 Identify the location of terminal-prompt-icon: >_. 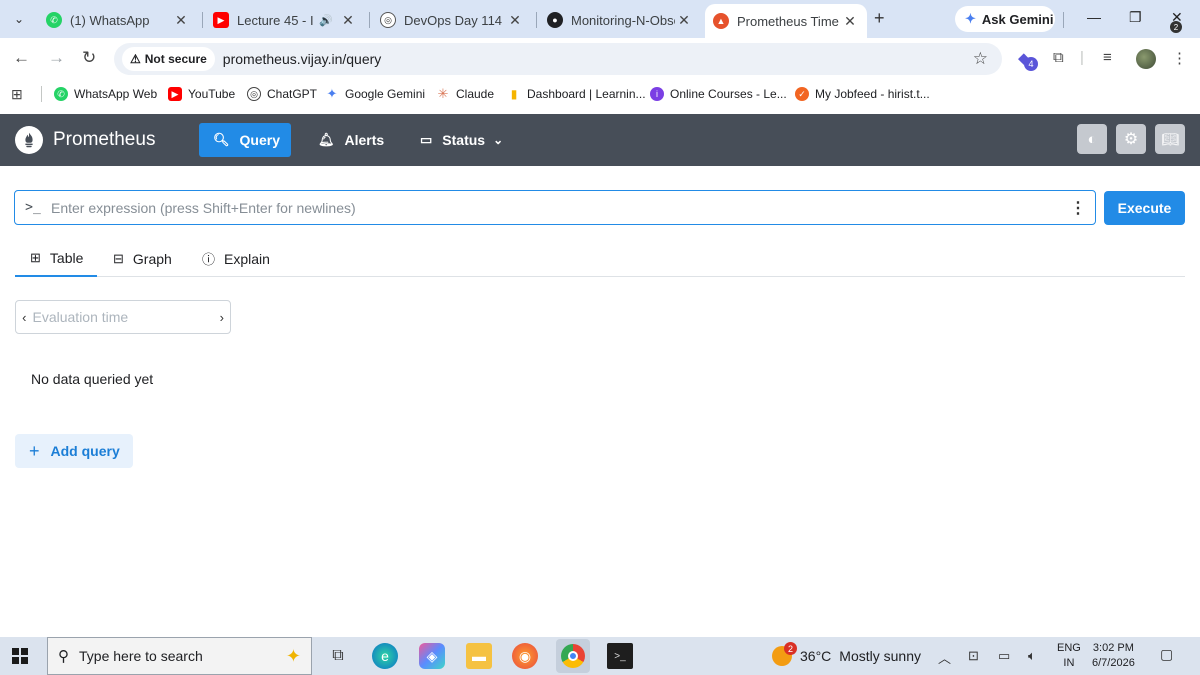
(33, 207).